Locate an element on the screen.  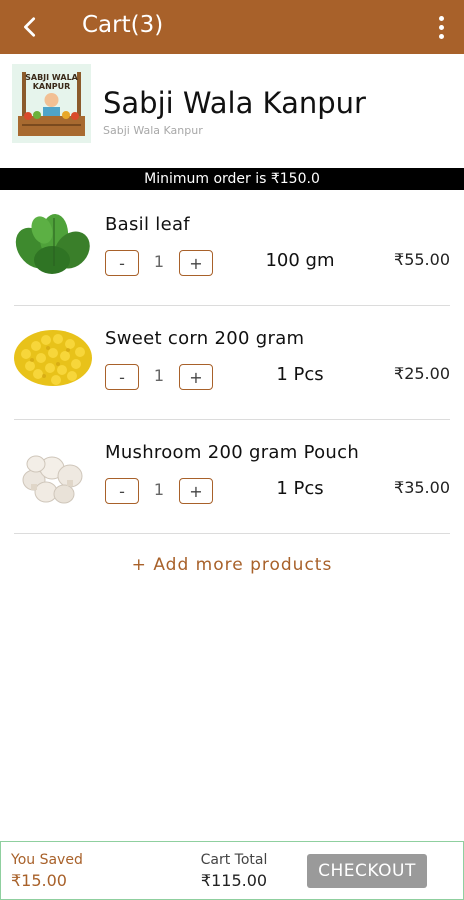
more-vertical-icon is located at coordinates (441, 27).